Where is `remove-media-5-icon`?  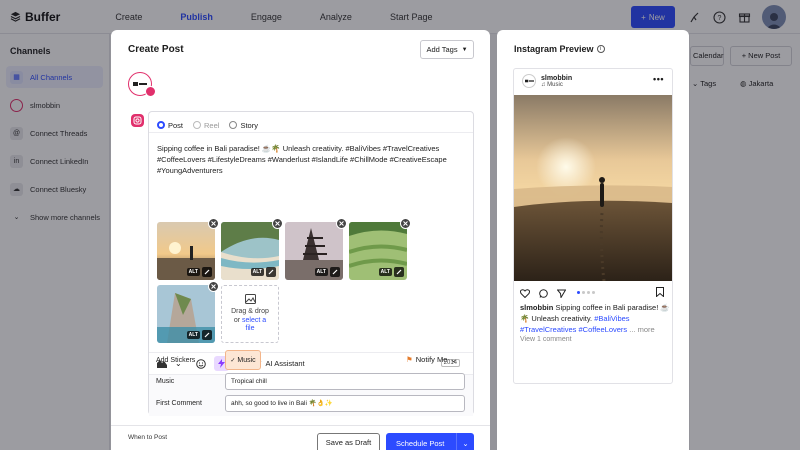
remove-media-5-icon is located at coordinates (213, 286).